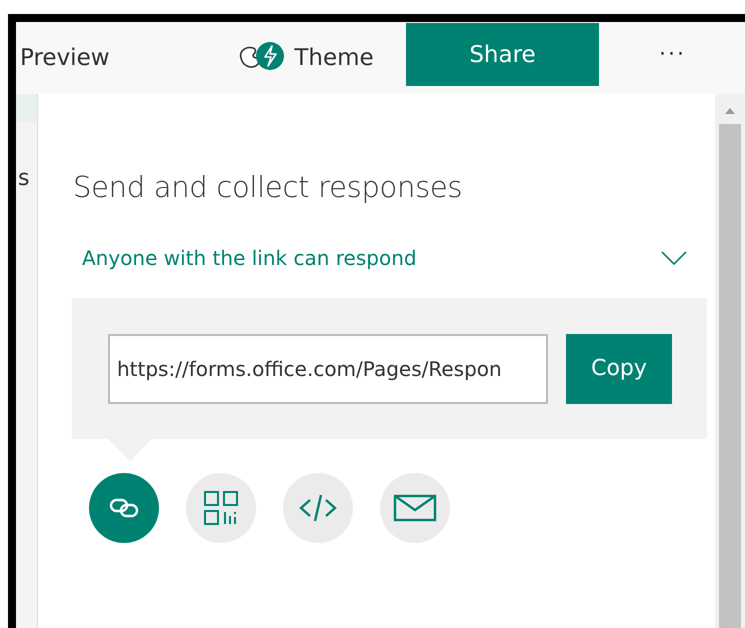  What do you see at coordinates (674, 258) in the screenshot?
I see `chevron-down-icon` at bounding box center [674, 258].